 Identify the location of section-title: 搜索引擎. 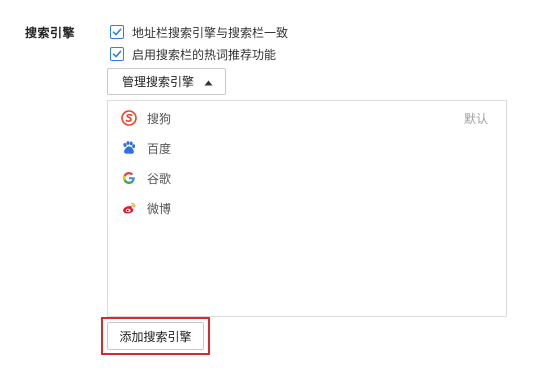
(50, 33).